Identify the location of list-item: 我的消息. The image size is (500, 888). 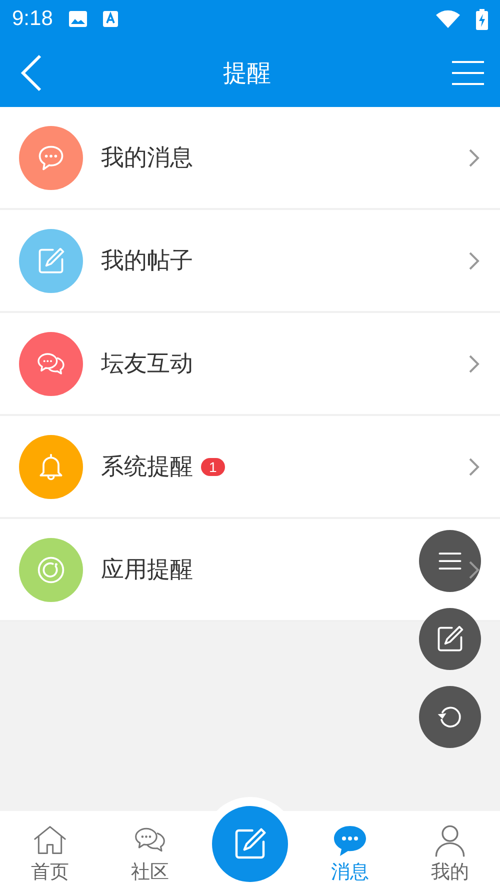
(250, 158).